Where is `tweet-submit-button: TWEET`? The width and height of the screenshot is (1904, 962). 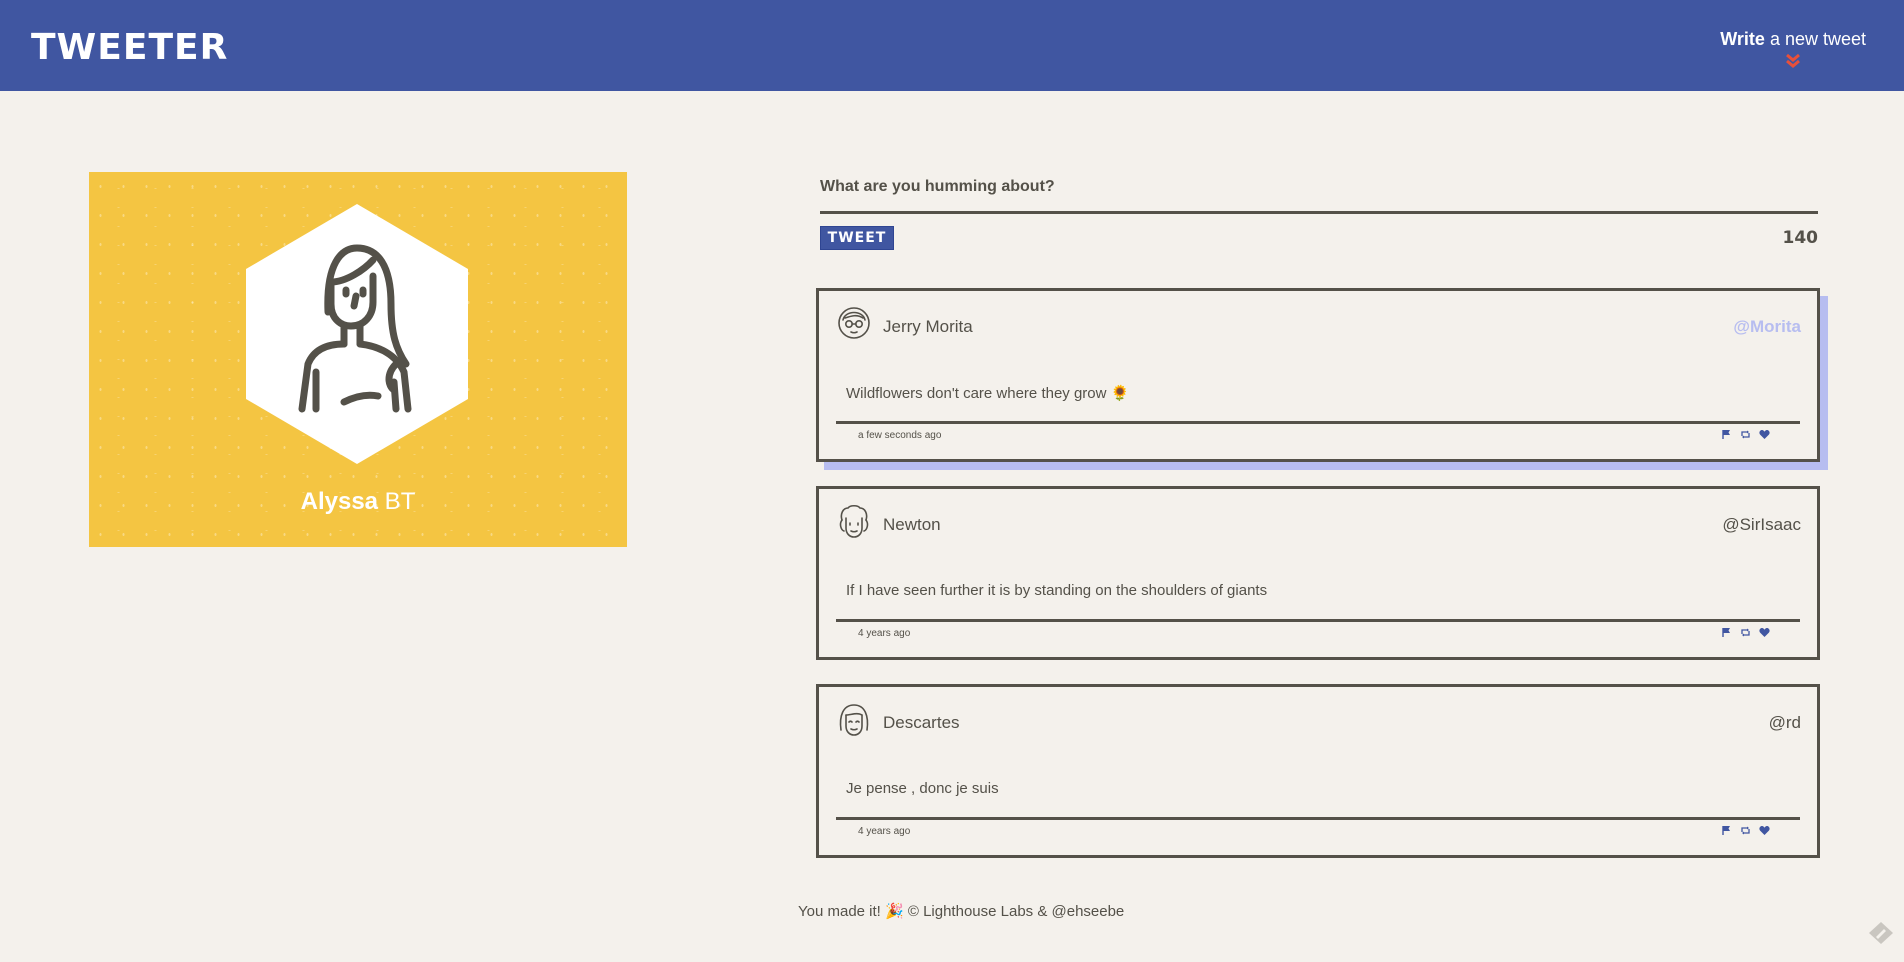 tweet-submit-button: TWEET is located at coordinates (857, 238).